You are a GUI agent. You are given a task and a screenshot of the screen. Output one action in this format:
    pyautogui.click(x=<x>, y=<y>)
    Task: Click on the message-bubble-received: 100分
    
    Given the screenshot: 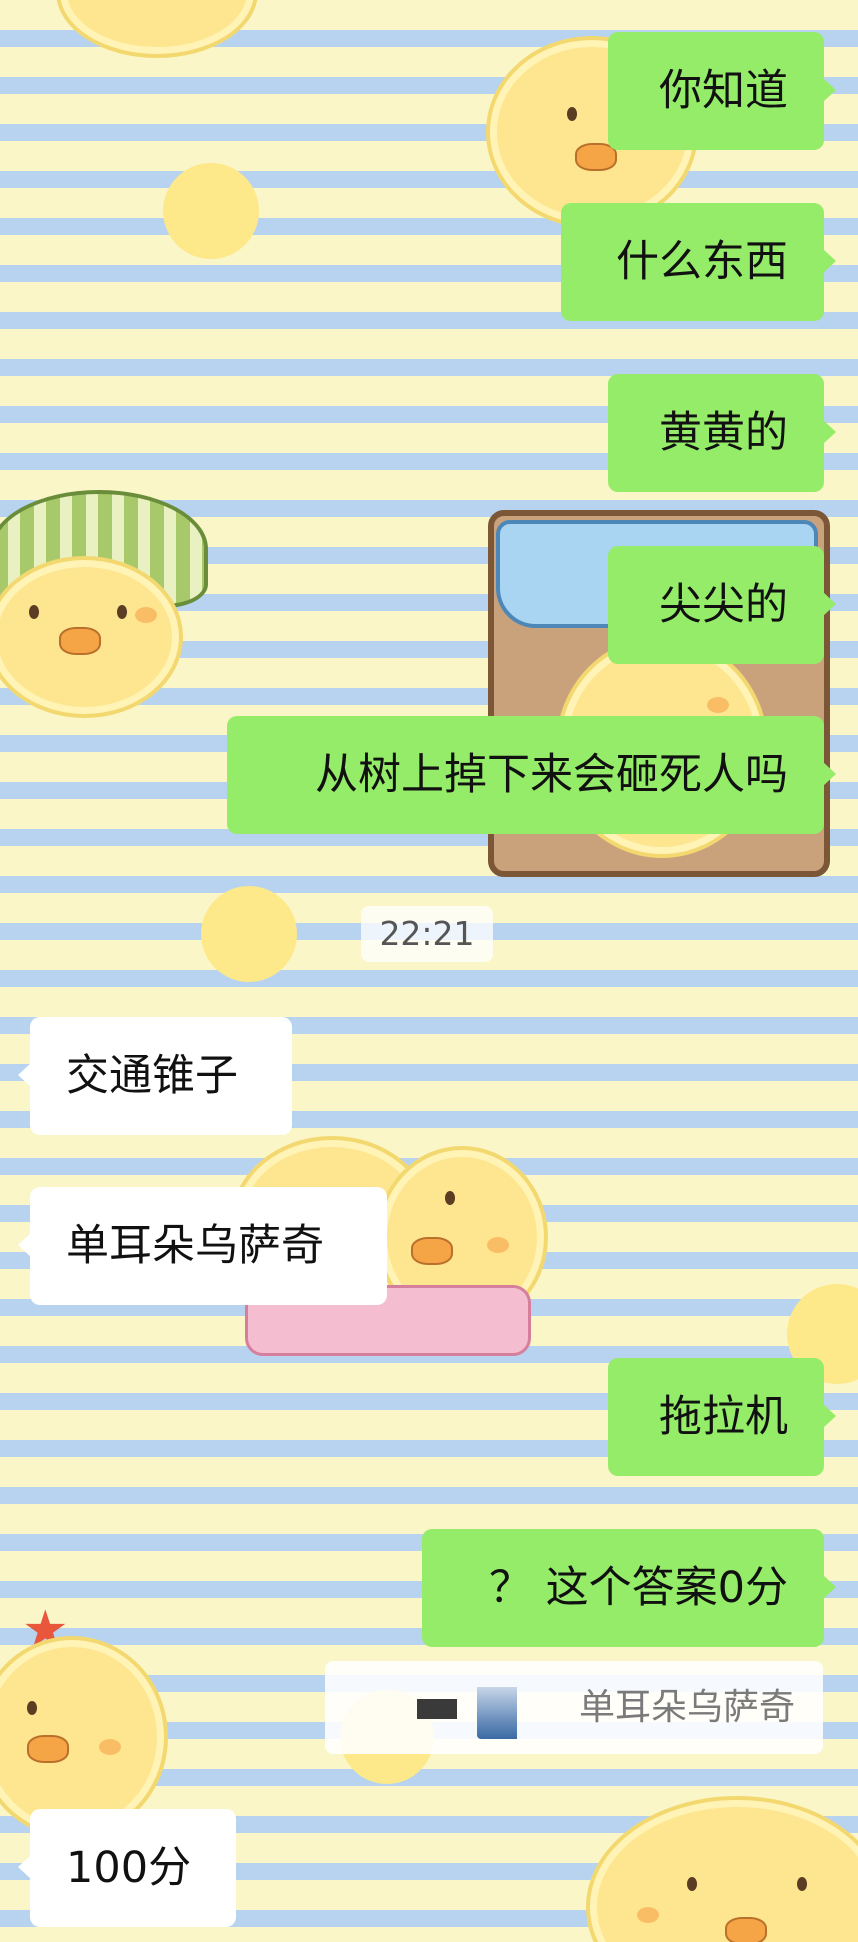 What is the action you would take?
    pyautogui.click(x=127, y=1868)
    